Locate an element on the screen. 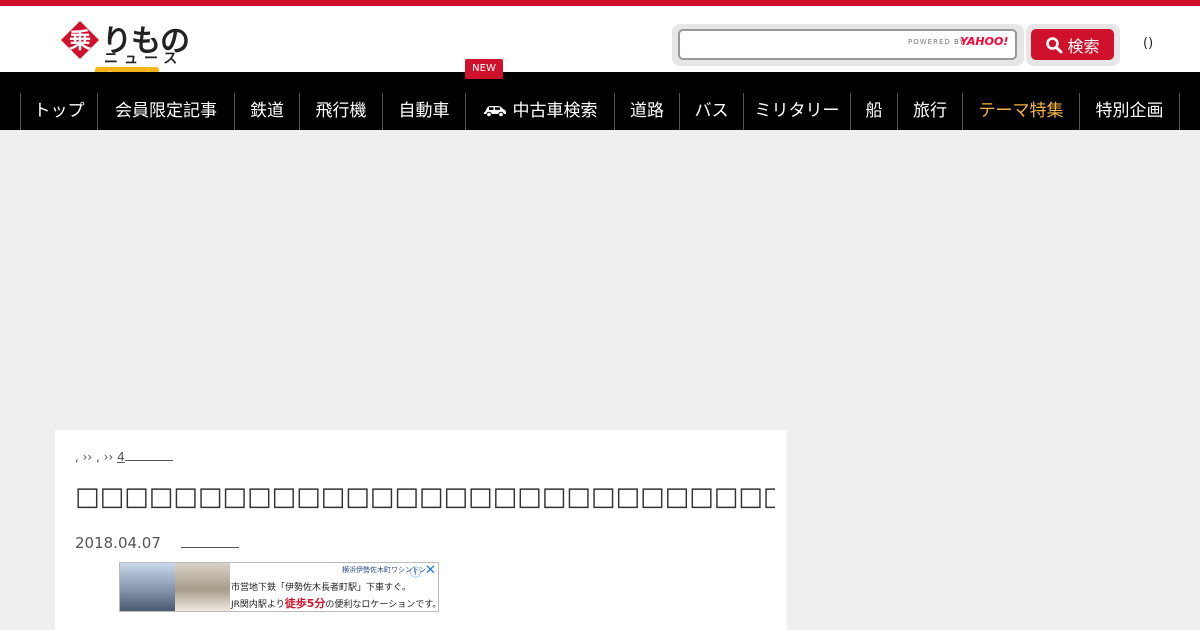  search-button-label: 検索 is located at coordinates (1083, 46).